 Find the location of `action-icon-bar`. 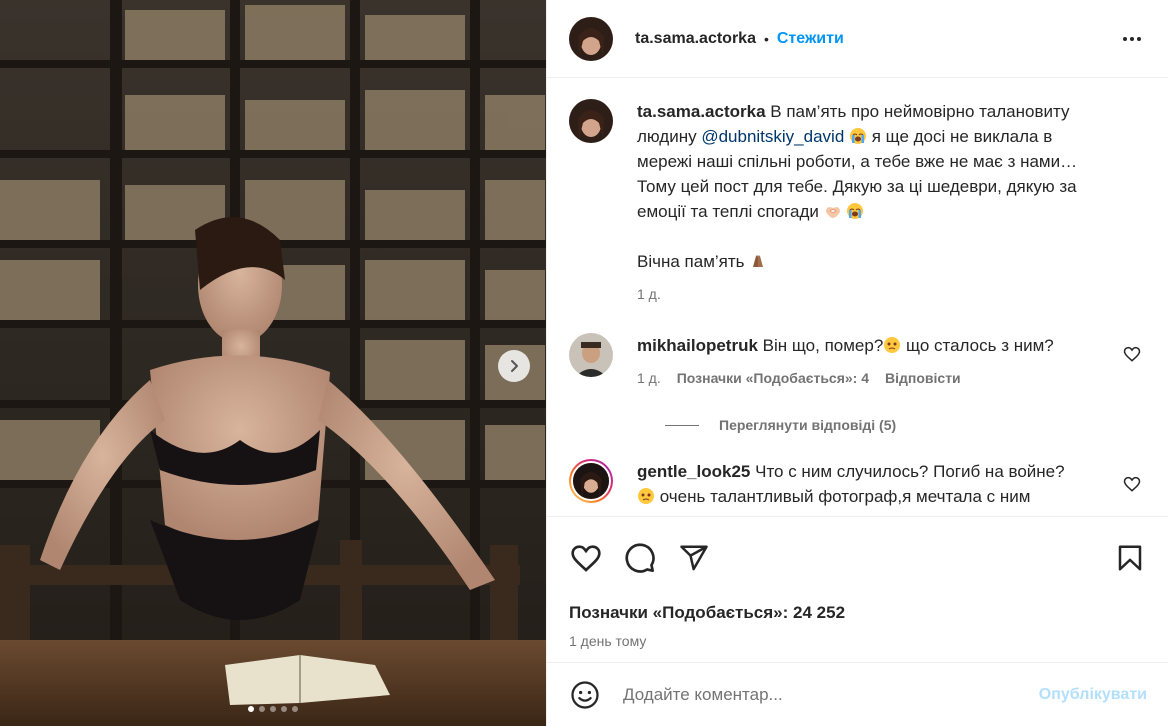

action-icon-bar is located at coordinates (858, 558).